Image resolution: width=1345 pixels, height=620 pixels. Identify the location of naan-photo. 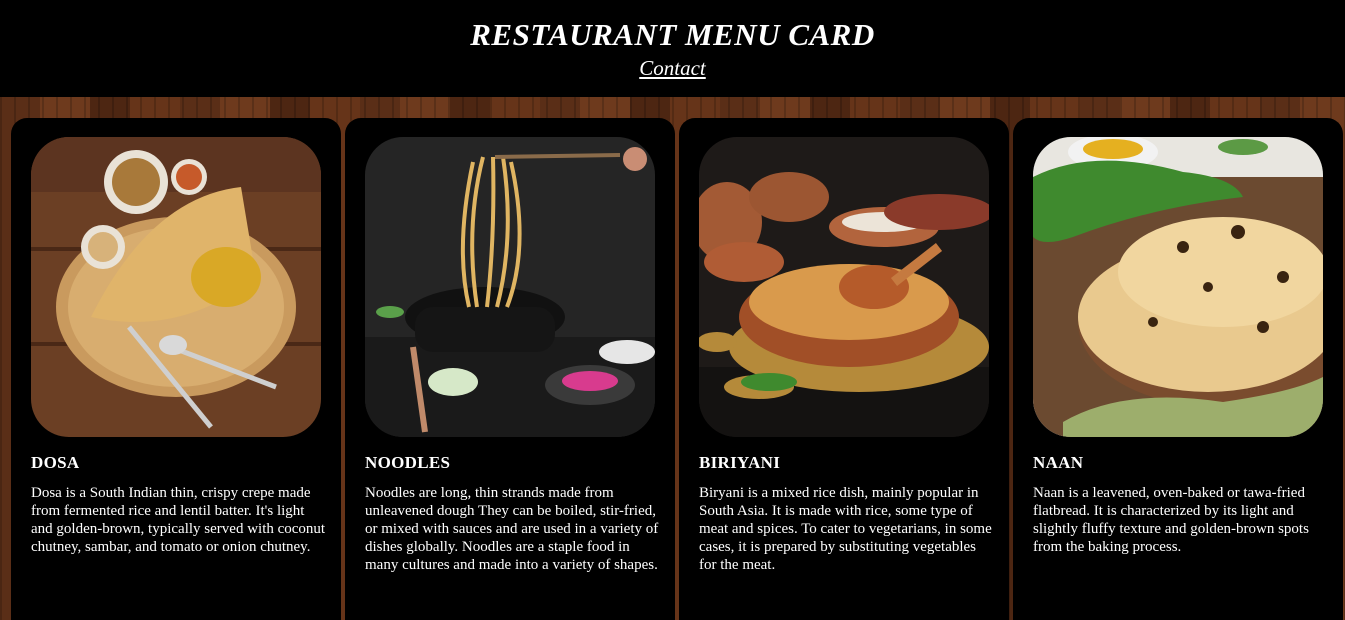
(1178, 287).